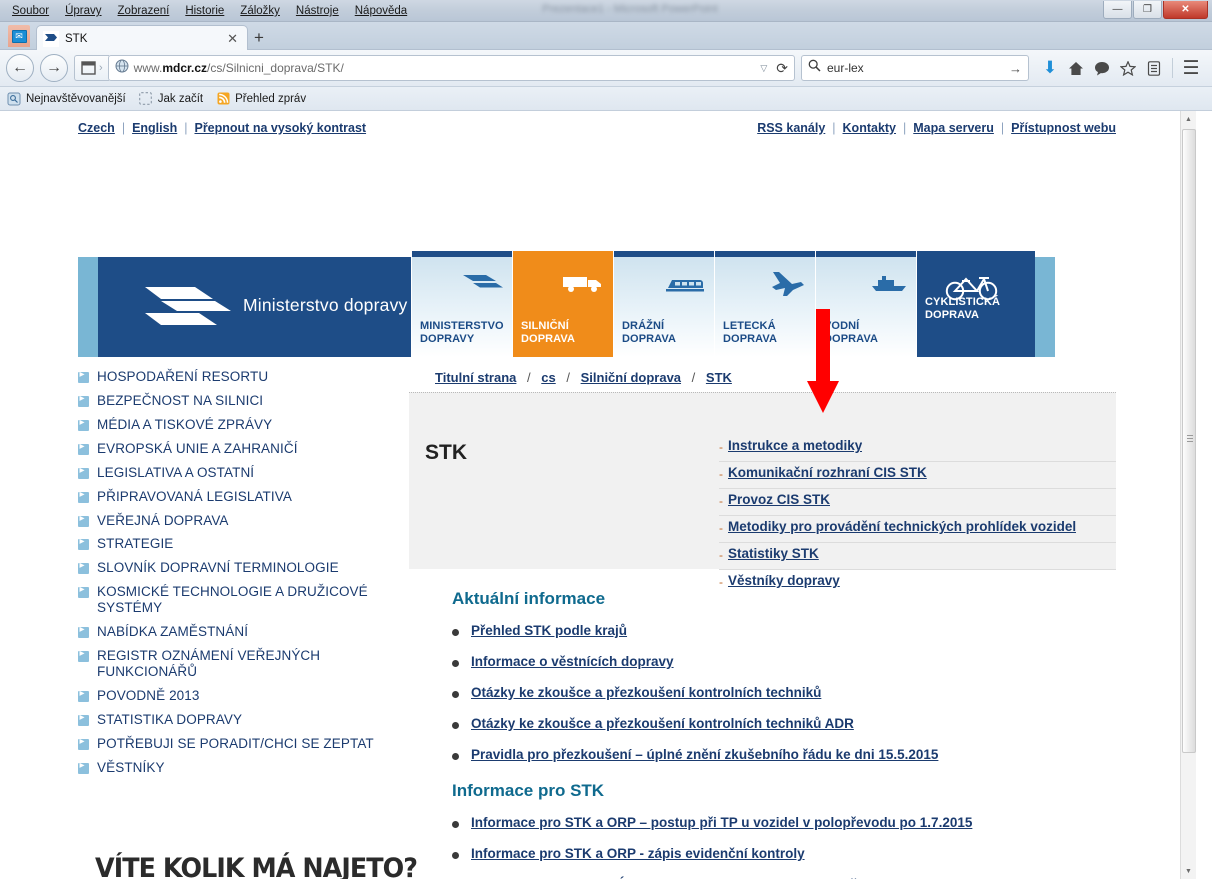 This screenshot has height=879, width=1212. I want to click on site-logo: Ministerstvo dopravy, so click(254, 307).